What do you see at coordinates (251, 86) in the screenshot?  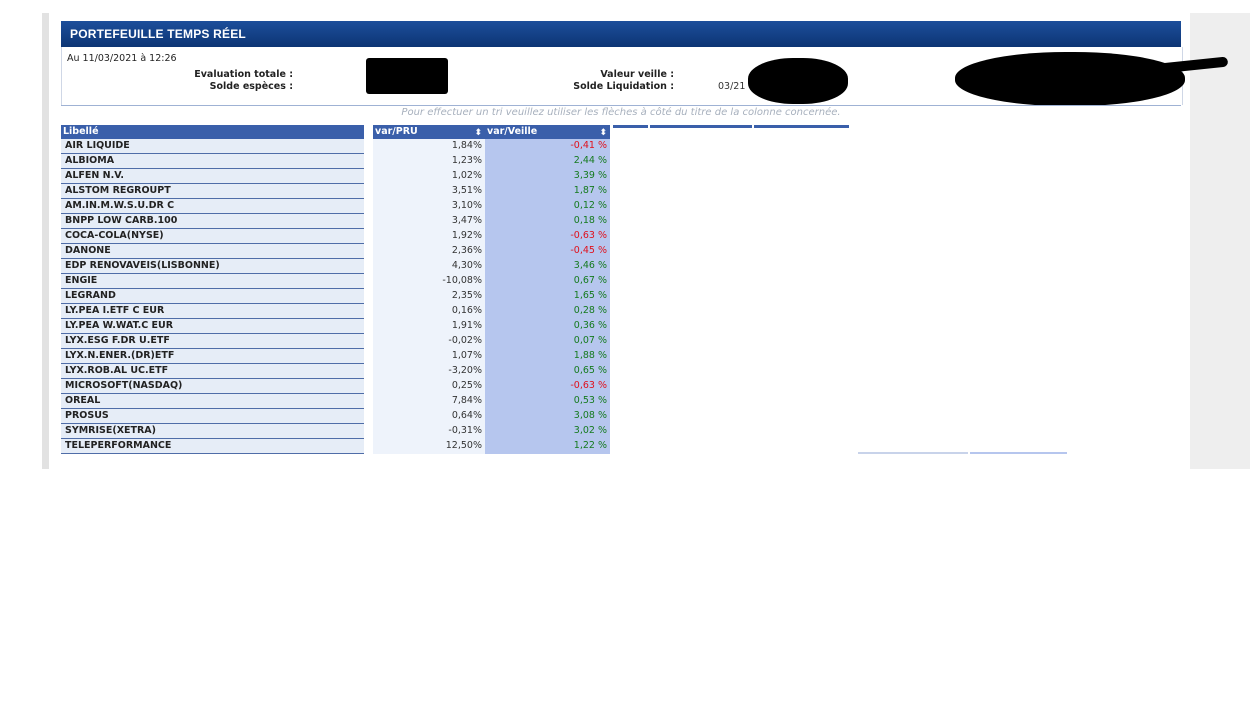 I see `solde-especes-label: Solde espèces :` at bounding box center [251, 86].